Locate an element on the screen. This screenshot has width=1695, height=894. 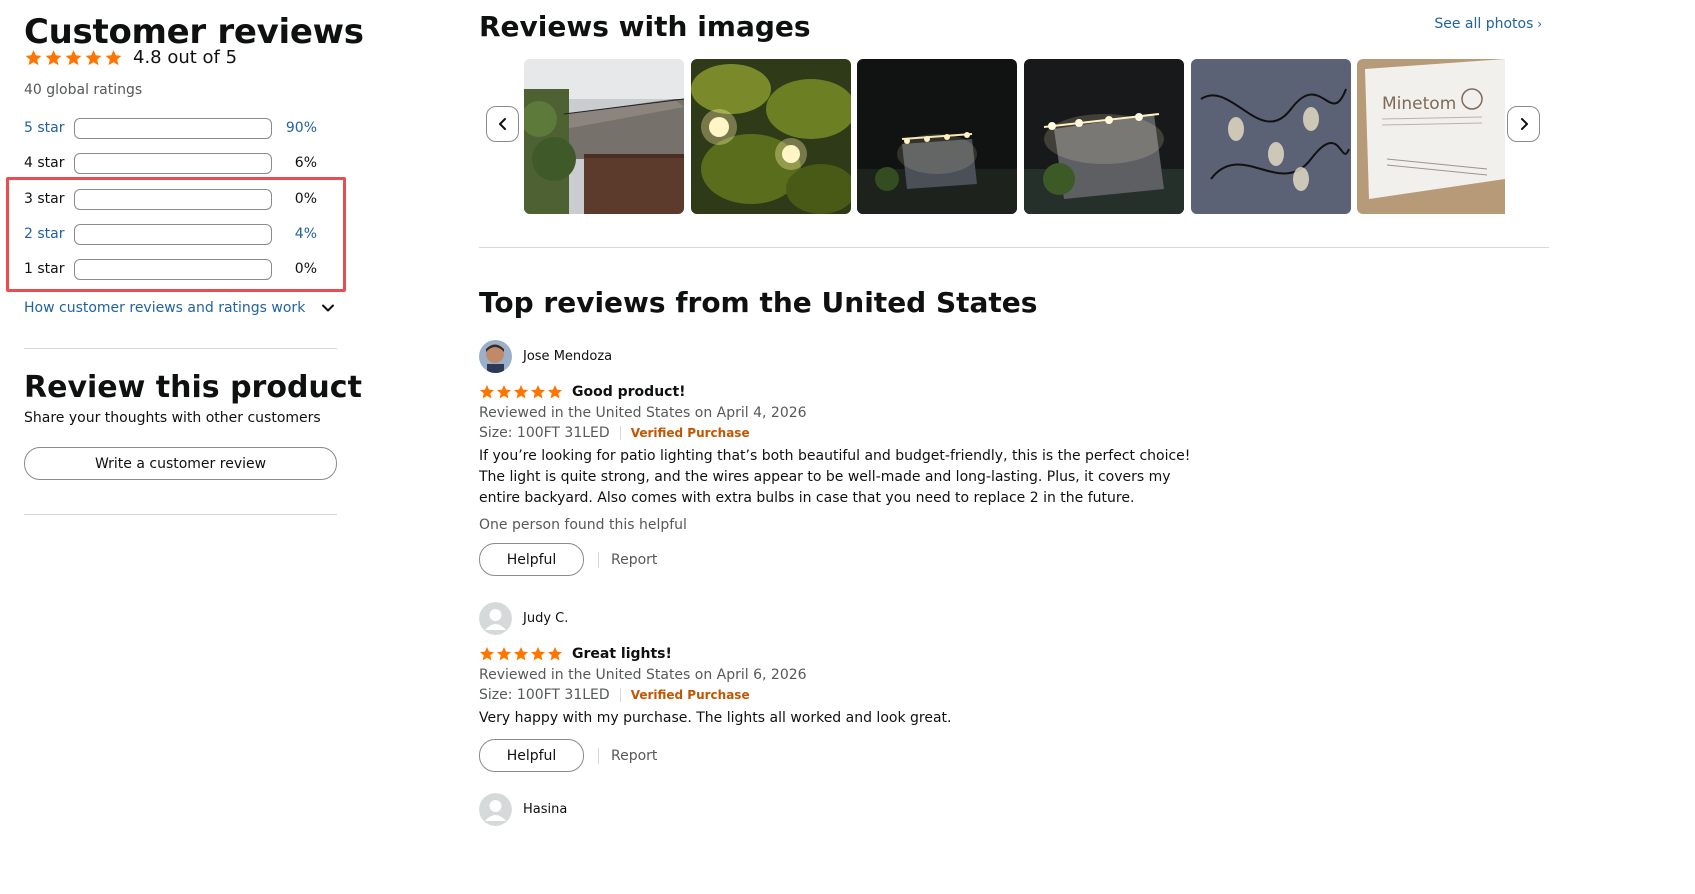
see-all-photos-link: See all photos › is located at coordinates (1488, 24).